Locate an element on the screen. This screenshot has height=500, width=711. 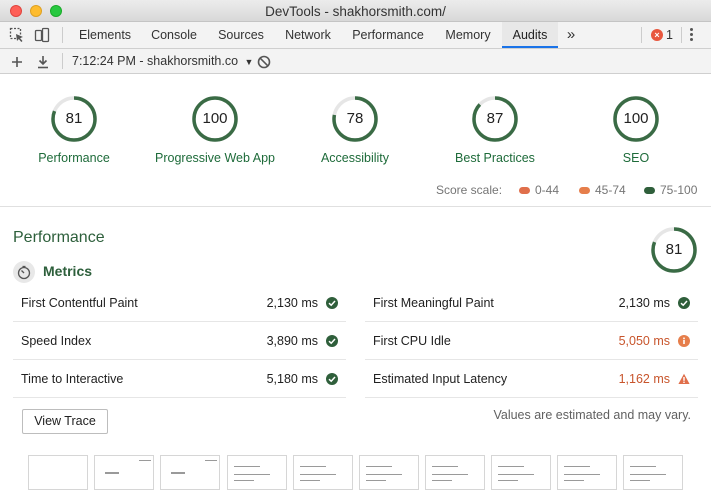
metric-row: First Meaningful Paint 2,130 ms is located at coordinates (531, 303).